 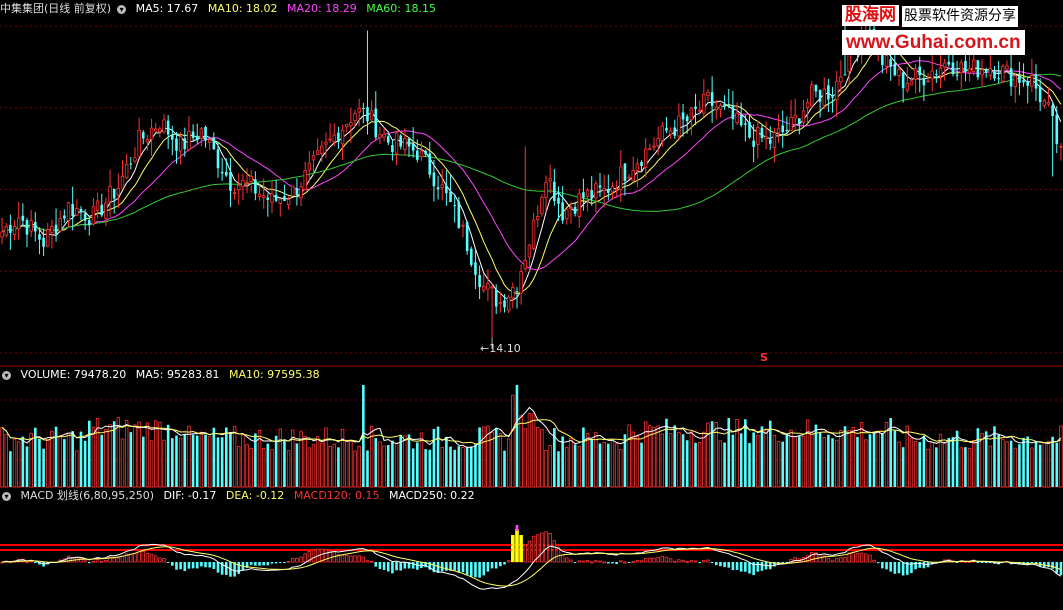 What do you see at coordinates (6, 375) in the screenshot?
I see `volume-toggle-icon: ▾` at bounding box center [6, 375].